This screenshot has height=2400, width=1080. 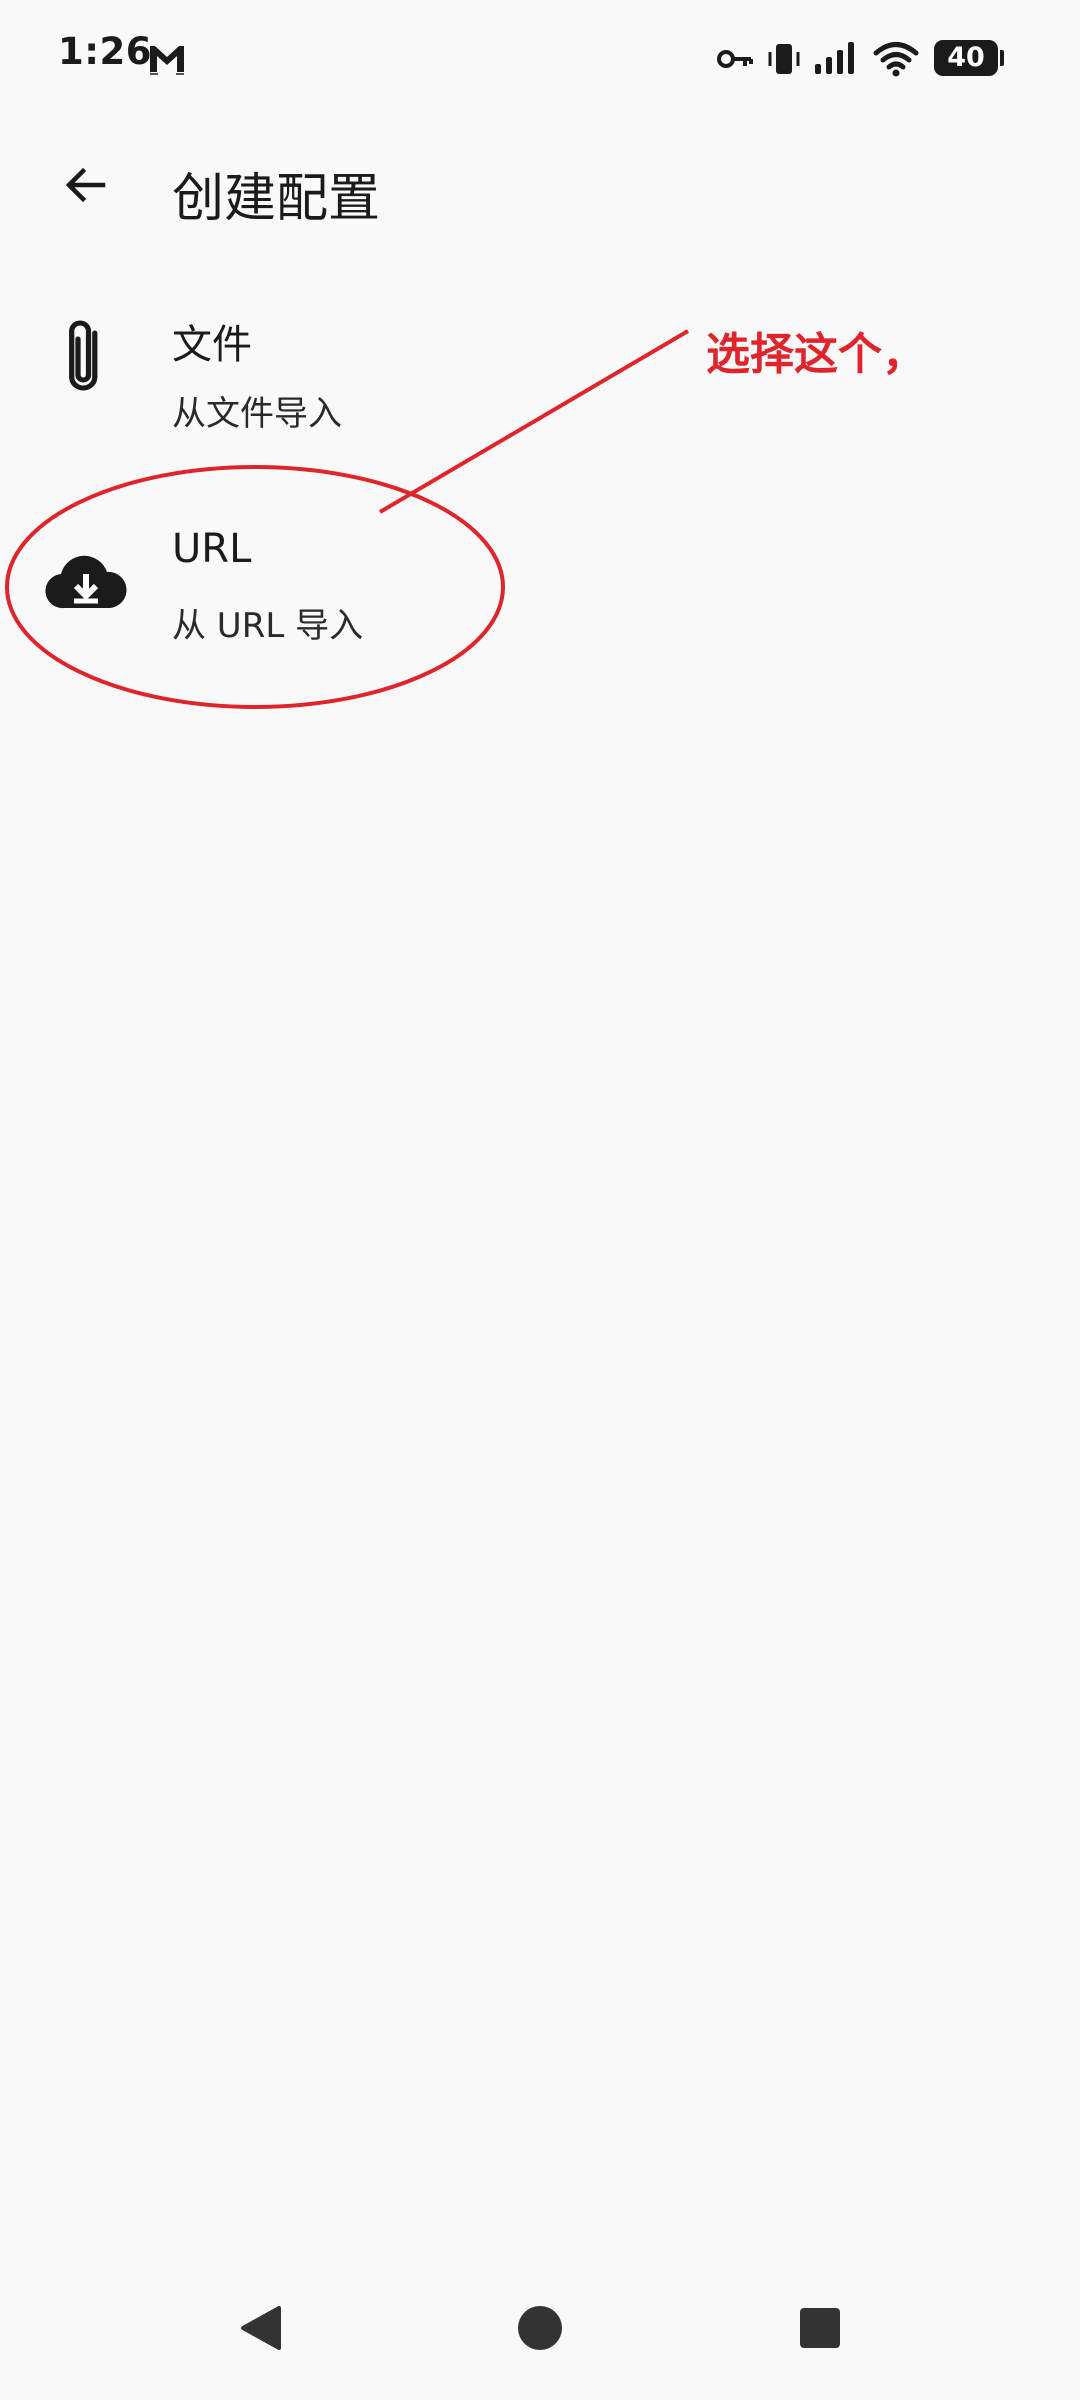 I want to click on nav-back-button, so click(x=260, y=2330).